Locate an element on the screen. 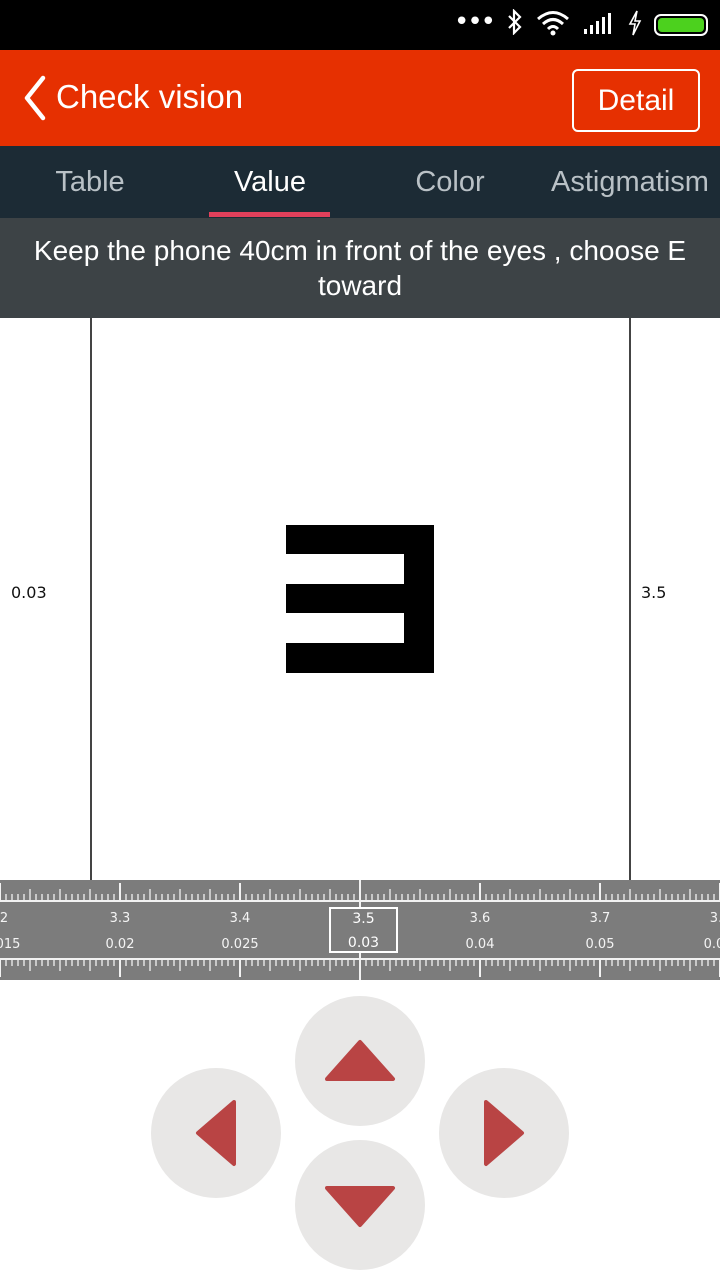 The image size is (720, 1280). back-button is located at coordinates (36, 98).